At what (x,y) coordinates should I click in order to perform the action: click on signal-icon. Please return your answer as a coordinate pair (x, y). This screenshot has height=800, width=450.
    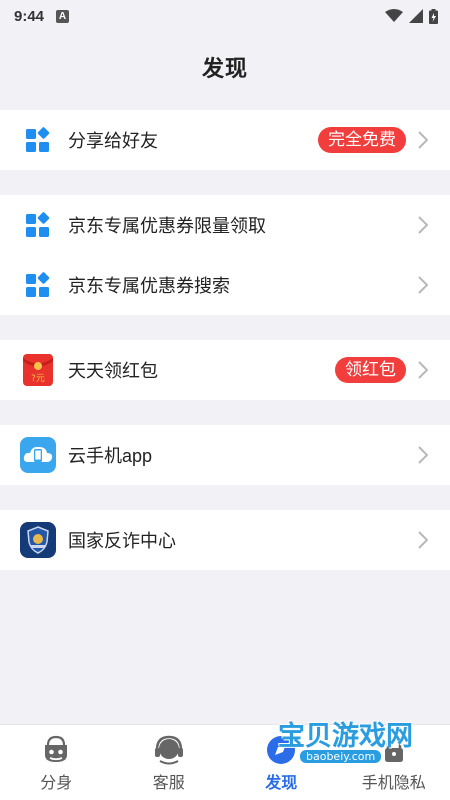
    Looking at the image, I should click on (416, 16).